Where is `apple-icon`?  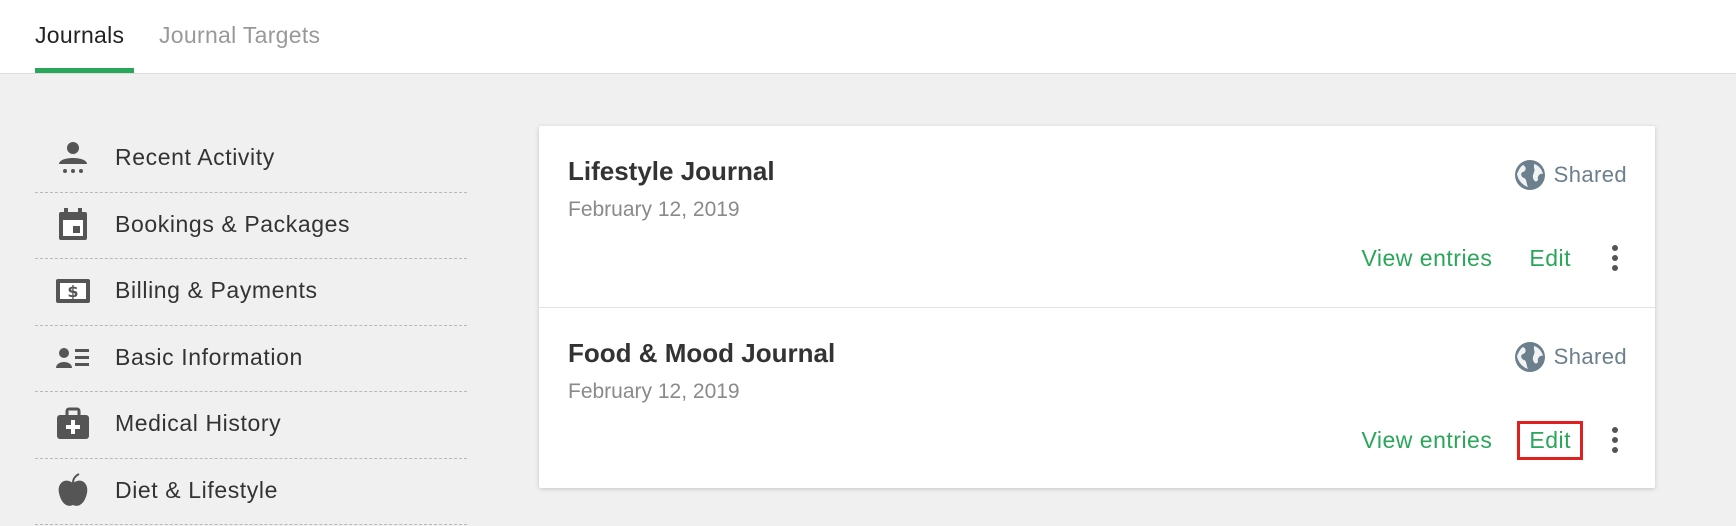
apple-icon is located at coordinates (73, 489).